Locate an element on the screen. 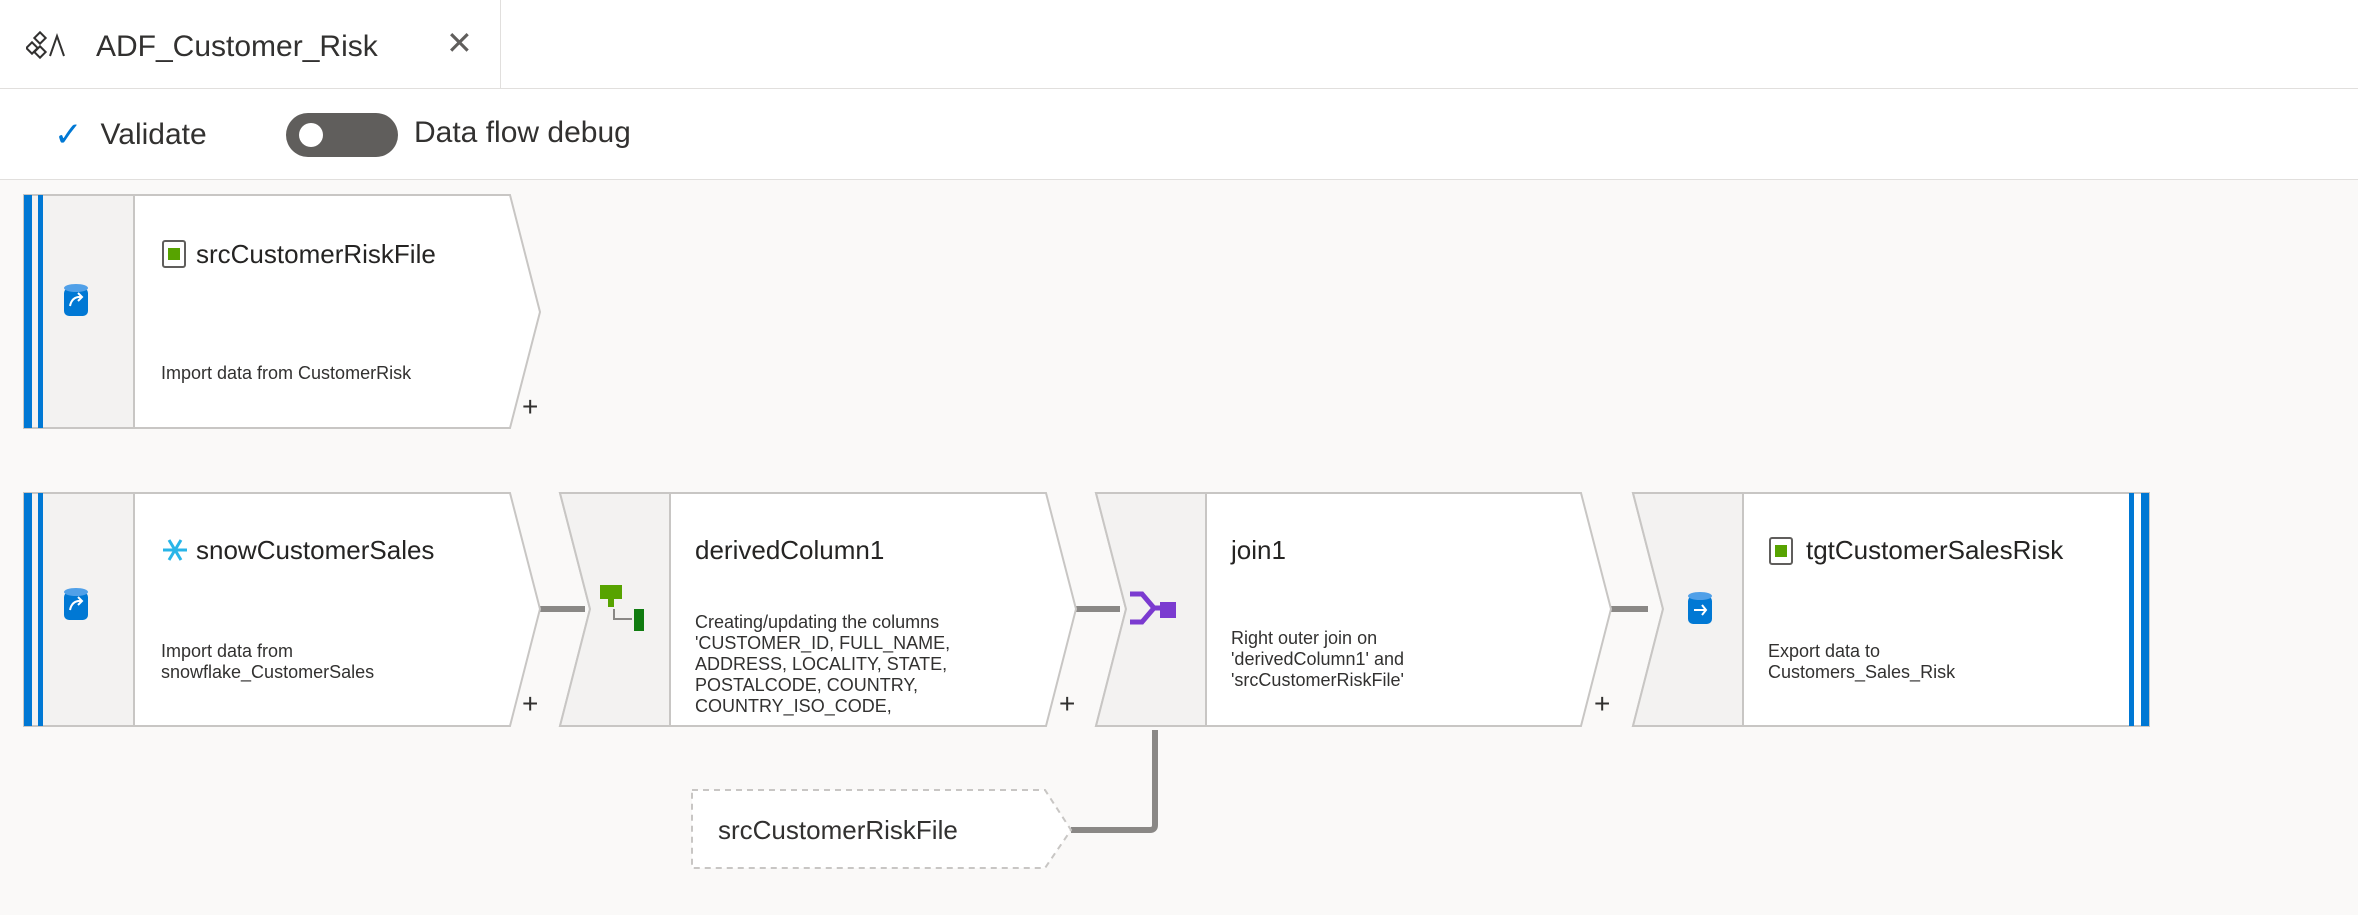  source-node-src-customer-risk-file is located at coordinates (282, 311).